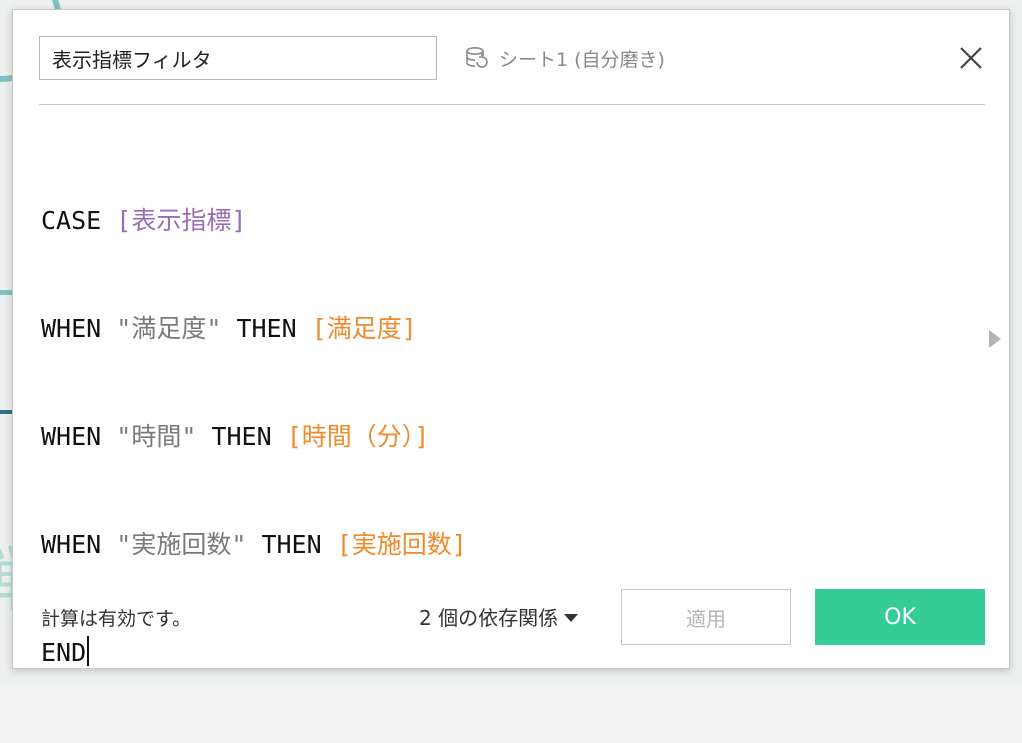 Image resolution: width=1022 pixels, height=743 pixels. What do you see at coordinates (401, 544) in the screenshot?
I see `code-field: [実施回数]` at bounding box center [401, 544].